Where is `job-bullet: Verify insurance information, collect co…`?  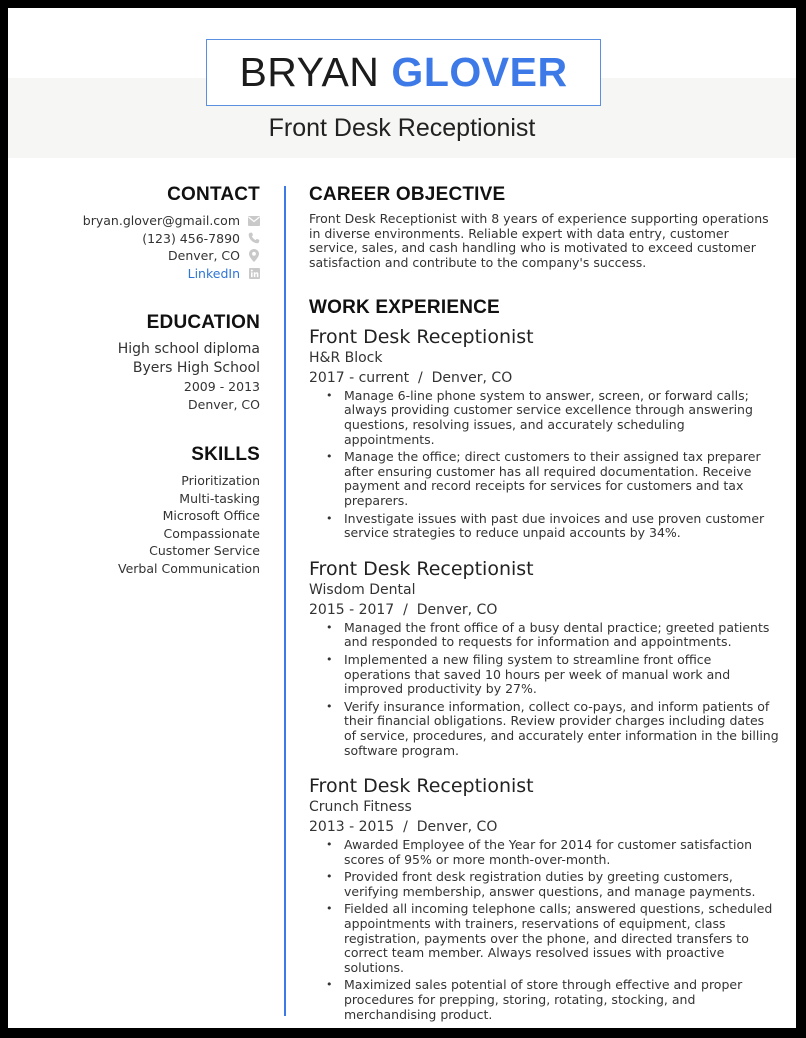
job-bullet: Verify insurance information, collect co… is located at coordinates (544, 728).